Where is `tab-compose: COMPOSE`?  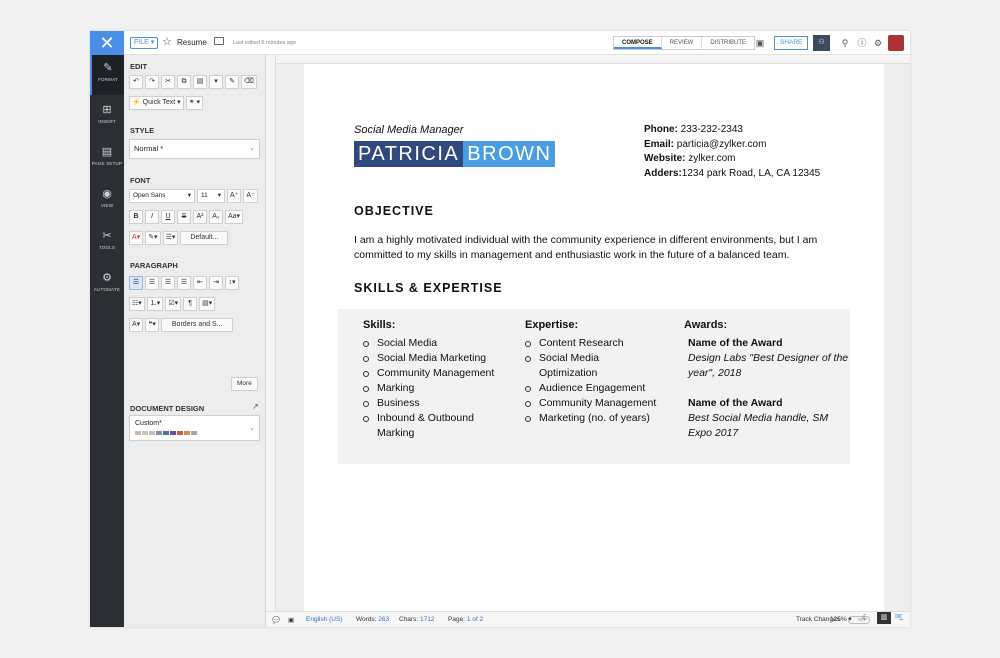
tab-compose: COMPOSE is located at coordinates (638, 43).